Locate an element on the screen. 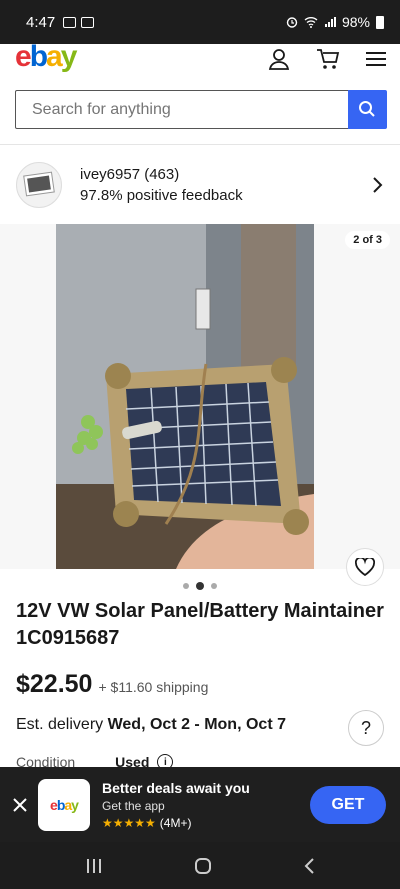  logo-letter-a: a is located at coordinates (54, 56).